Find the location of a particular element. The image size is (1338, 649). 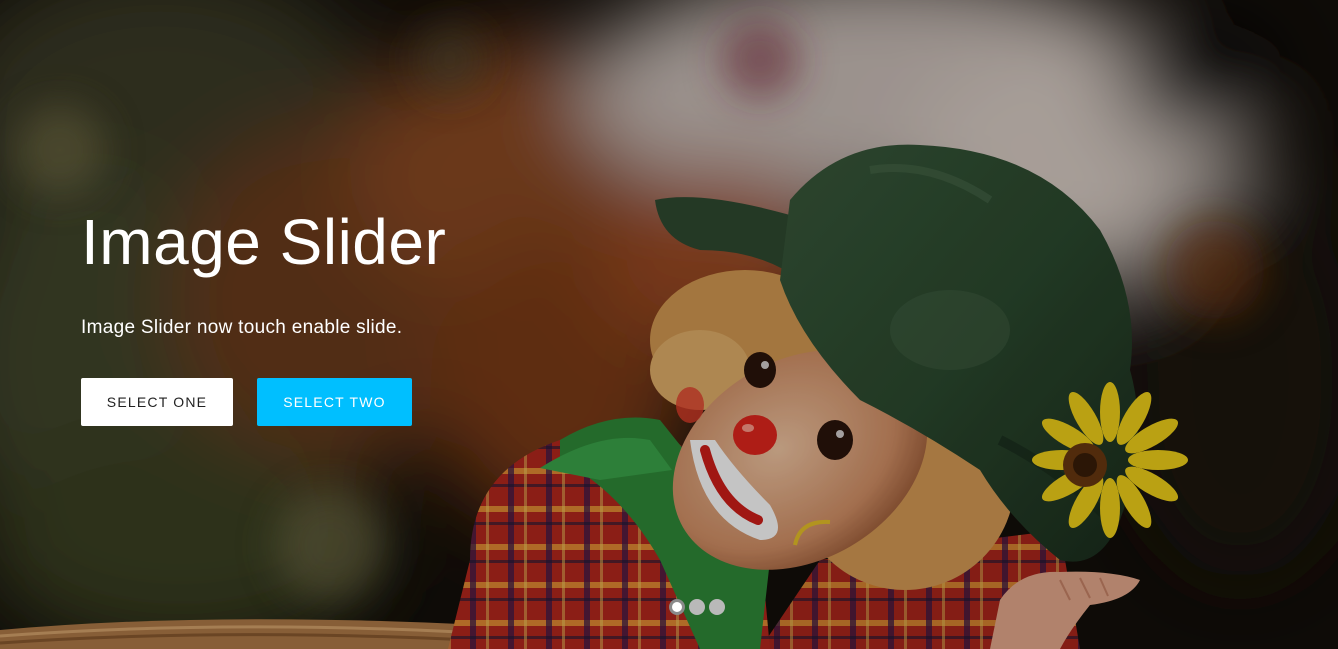

select-two-button: SELECT TWO is located at coordinates (334, 402).